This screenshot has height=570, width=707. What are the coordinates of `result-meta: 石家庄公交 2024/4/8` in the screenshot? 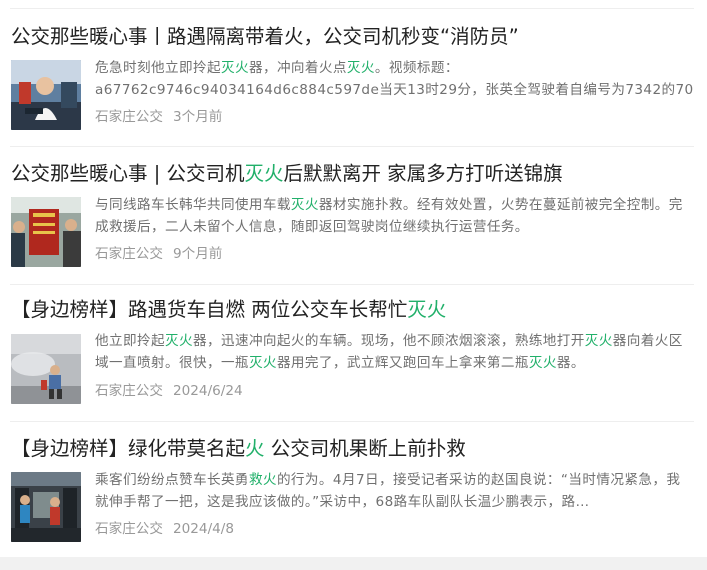 It's located at (164, 529).